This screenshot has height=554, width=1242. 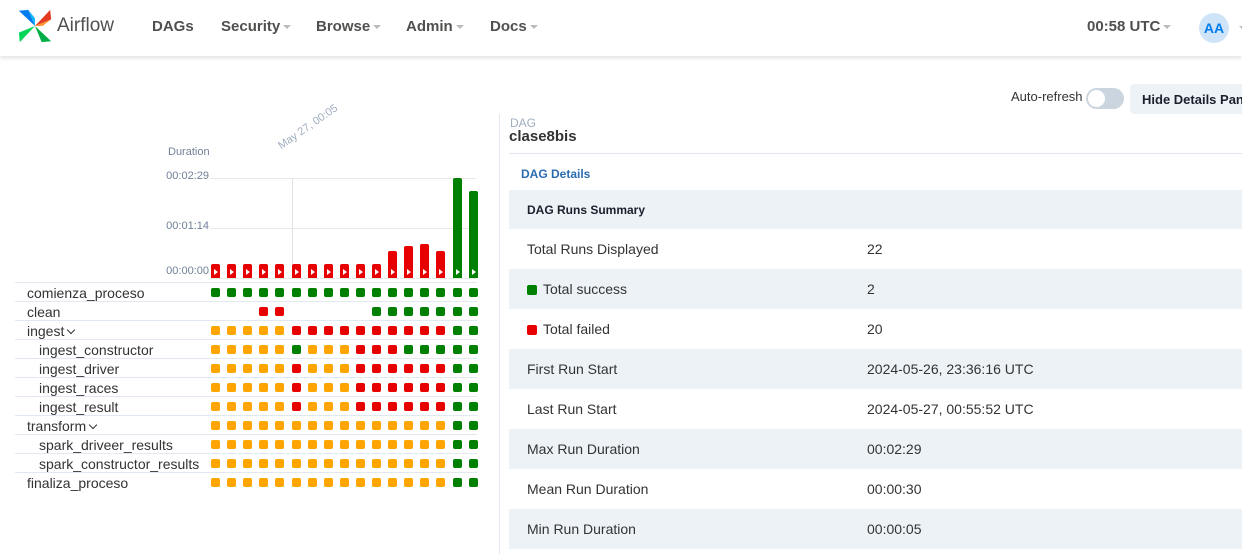 What do you see at coordinates (349, 26) in the screenshot?
I see `nav-browse: Browse` at bounding box center [349, 26].